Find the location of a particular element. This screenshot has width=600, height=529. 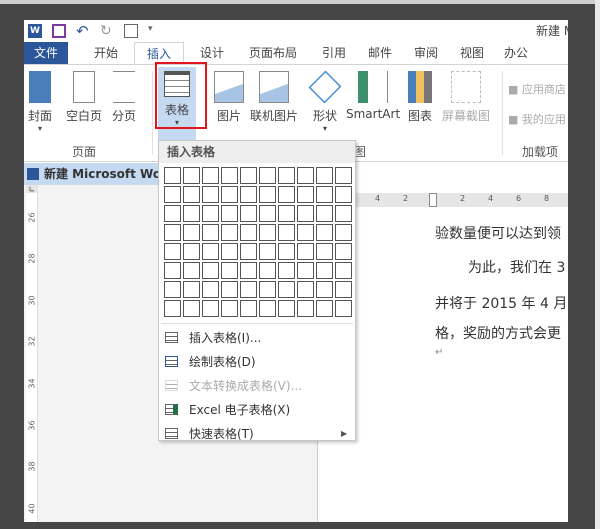

shapes-button: 形状 ▾ is located at coordinates (325, 101).